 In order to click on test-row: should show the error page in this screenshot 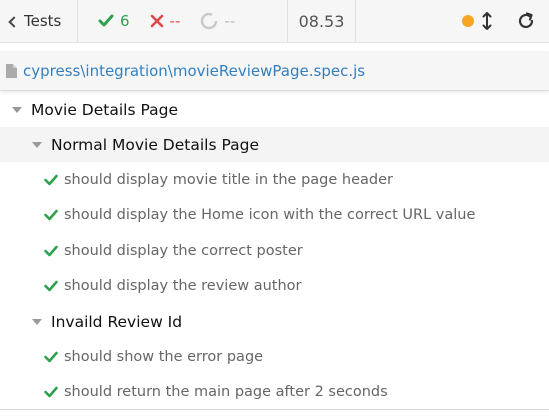, I will do `click(274, 357)`.